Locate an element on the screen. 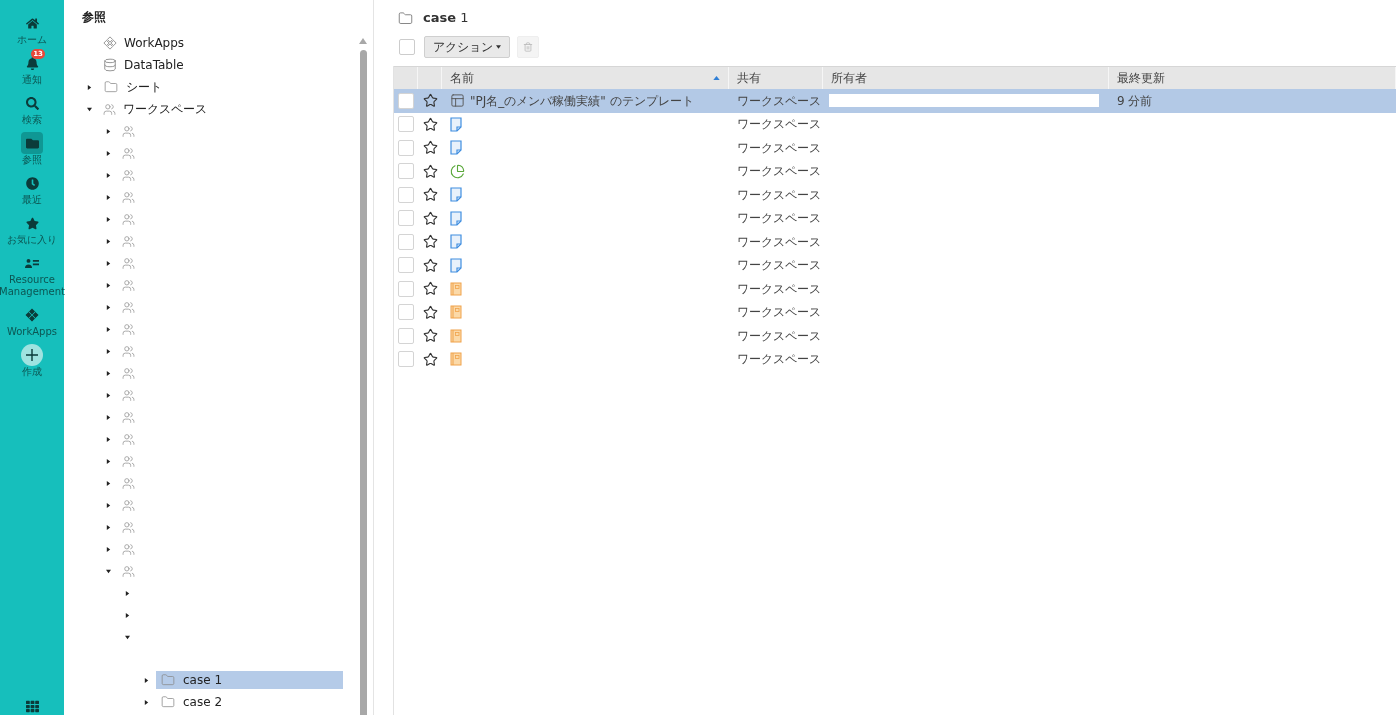 Image resolution: width=1398 pixels, height=715 pixels. tree-item: WorkApps is located at coordinates (221, 43).